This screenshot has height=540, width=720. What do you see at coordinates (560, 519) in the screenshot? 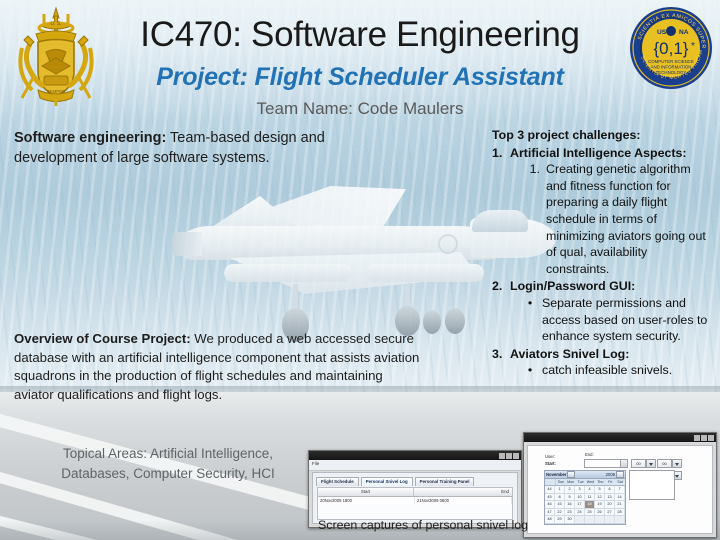
I see `calendar-day-29: 29` at bounding box center [560, 519].